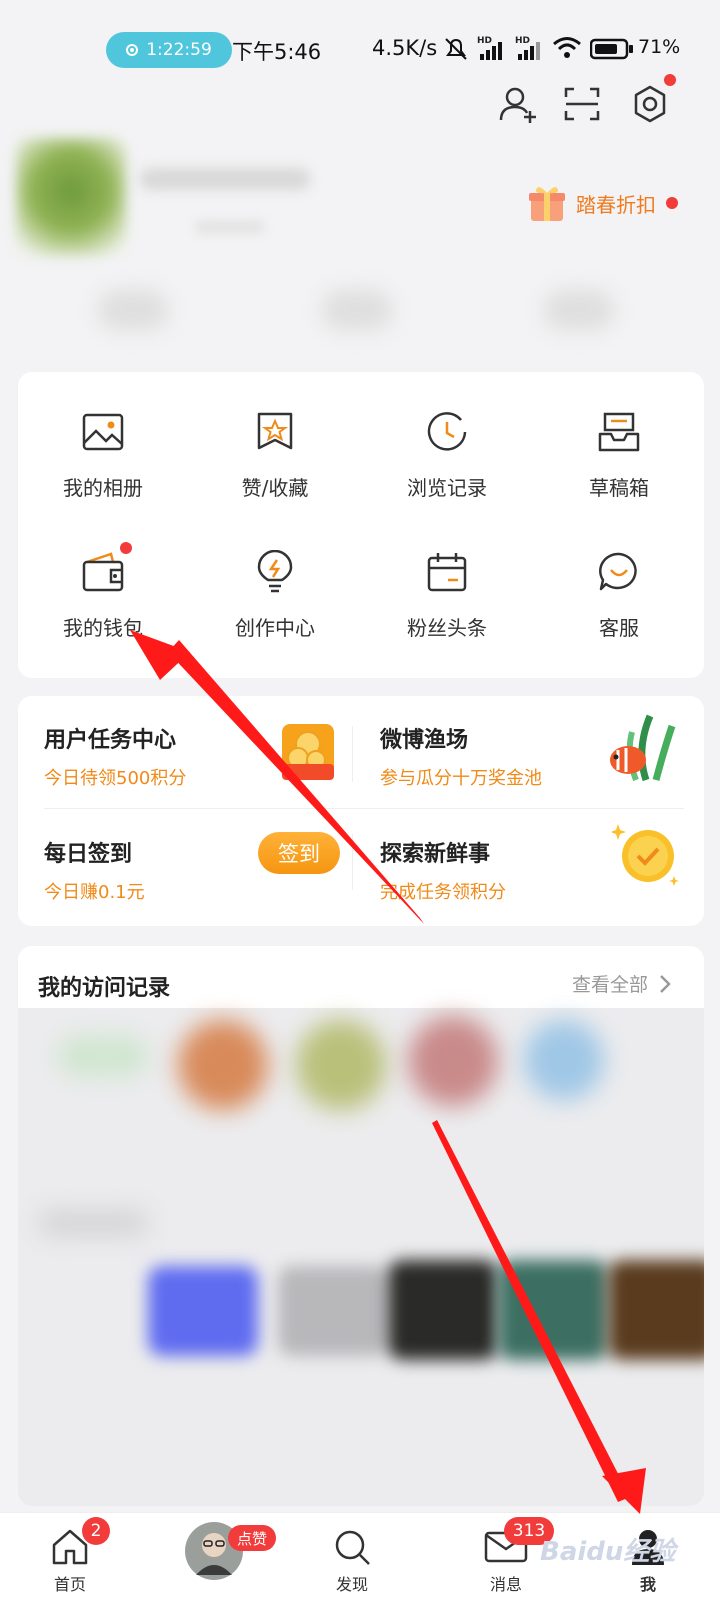 Image resolution: width=720 pixels, height=1601 pixels. Describe the element at coordinates (115, 778) in the screenshot. I see `user-task-subtitle: 今日待领500积分` at that location.